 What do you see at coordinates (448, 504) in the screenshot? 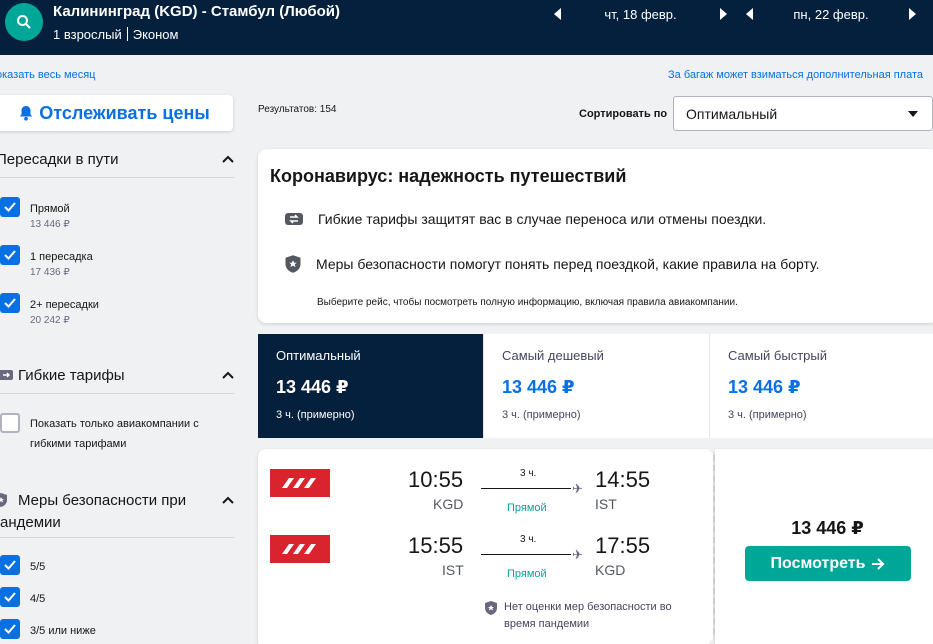
I see `outbound-departure-code: KGD` at bounding box center [448, 504].